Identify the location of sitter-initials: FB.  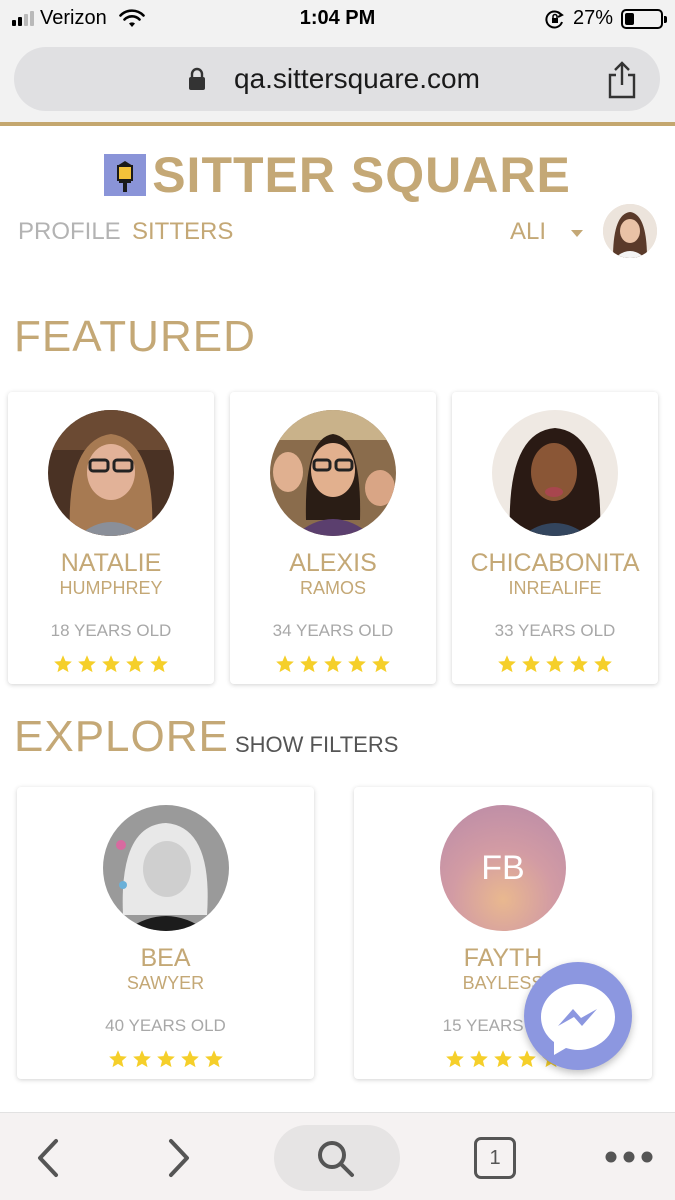
(503, 868).